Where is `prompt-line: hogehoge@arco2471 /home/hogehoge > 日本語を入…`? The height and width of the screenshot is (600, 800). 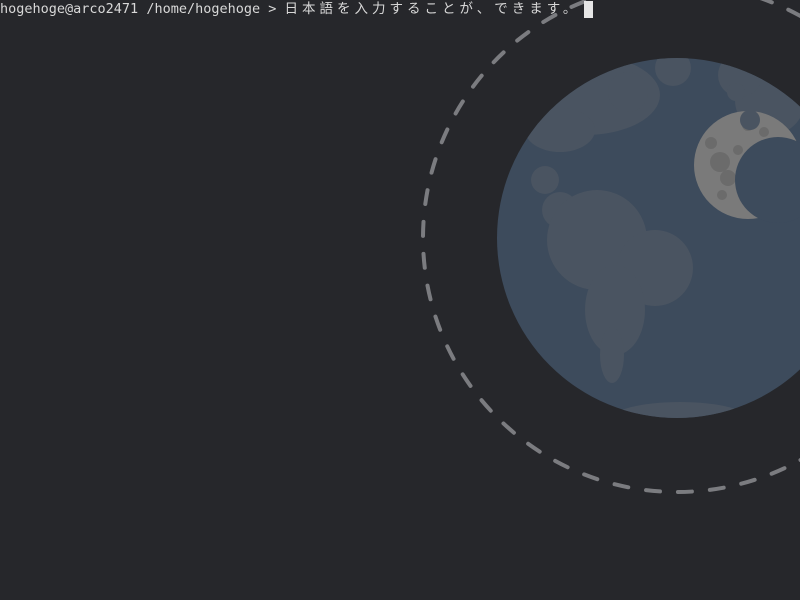
prompt-line: hogehoge@arco2471 /home/hogehoge > 日本語を入… is located at coordinates (297, 9).